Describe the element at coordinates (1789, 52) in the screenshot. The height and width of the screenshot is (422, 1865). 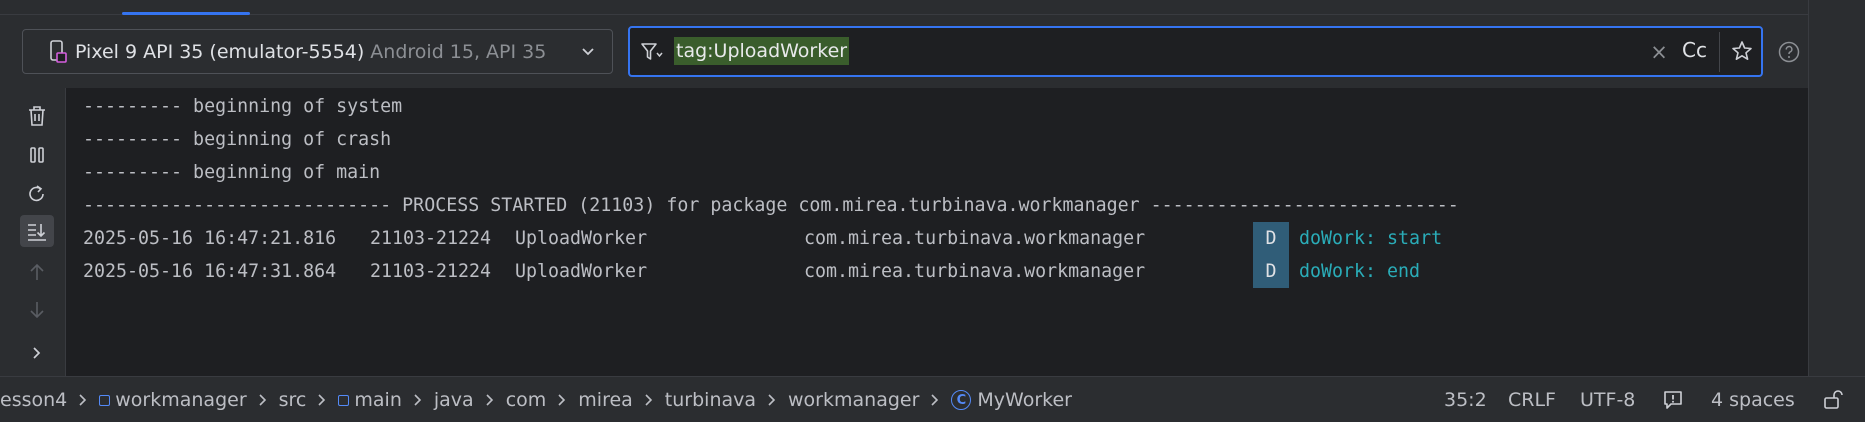
I see `help-icon` at that location.